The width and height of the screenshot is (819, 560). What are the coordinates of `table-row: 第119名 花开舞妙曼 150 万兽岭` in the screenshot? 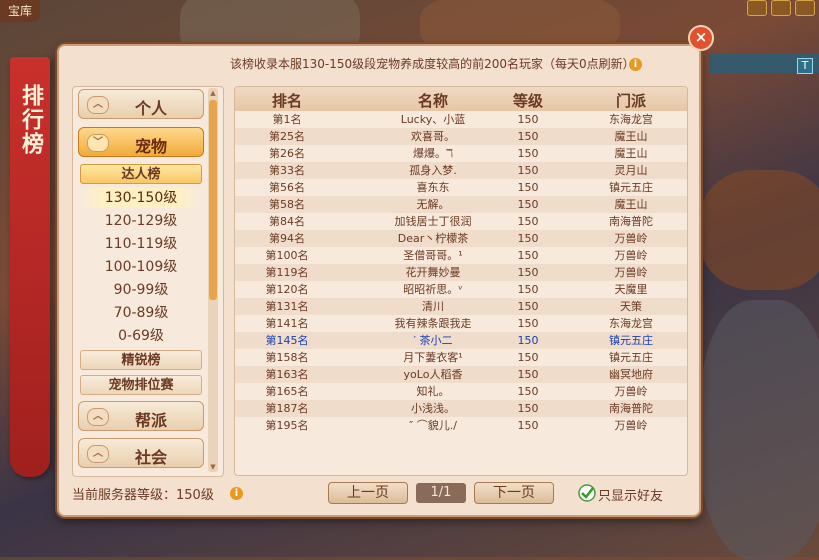 It's located at (461, 272).